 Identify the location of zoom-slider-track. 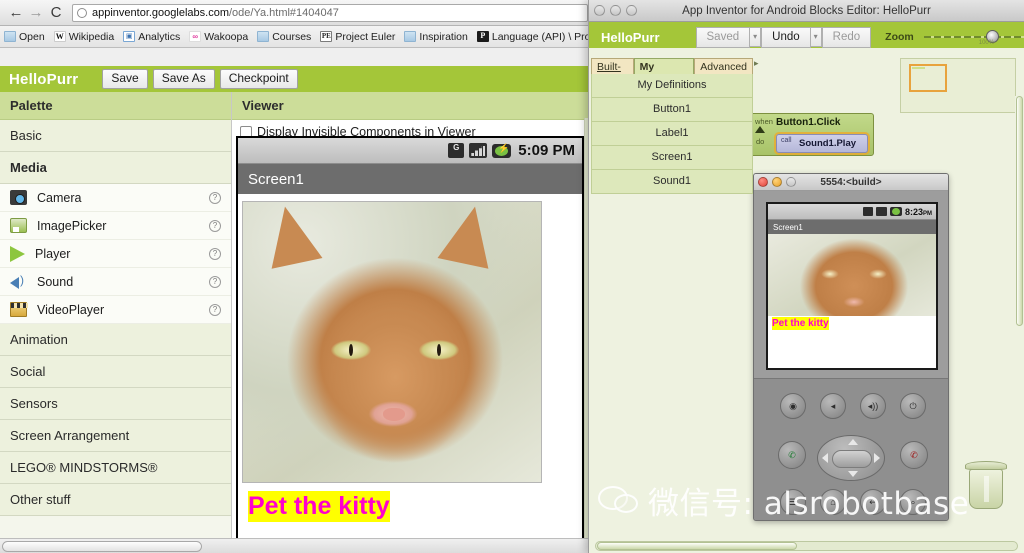
(973, 37).